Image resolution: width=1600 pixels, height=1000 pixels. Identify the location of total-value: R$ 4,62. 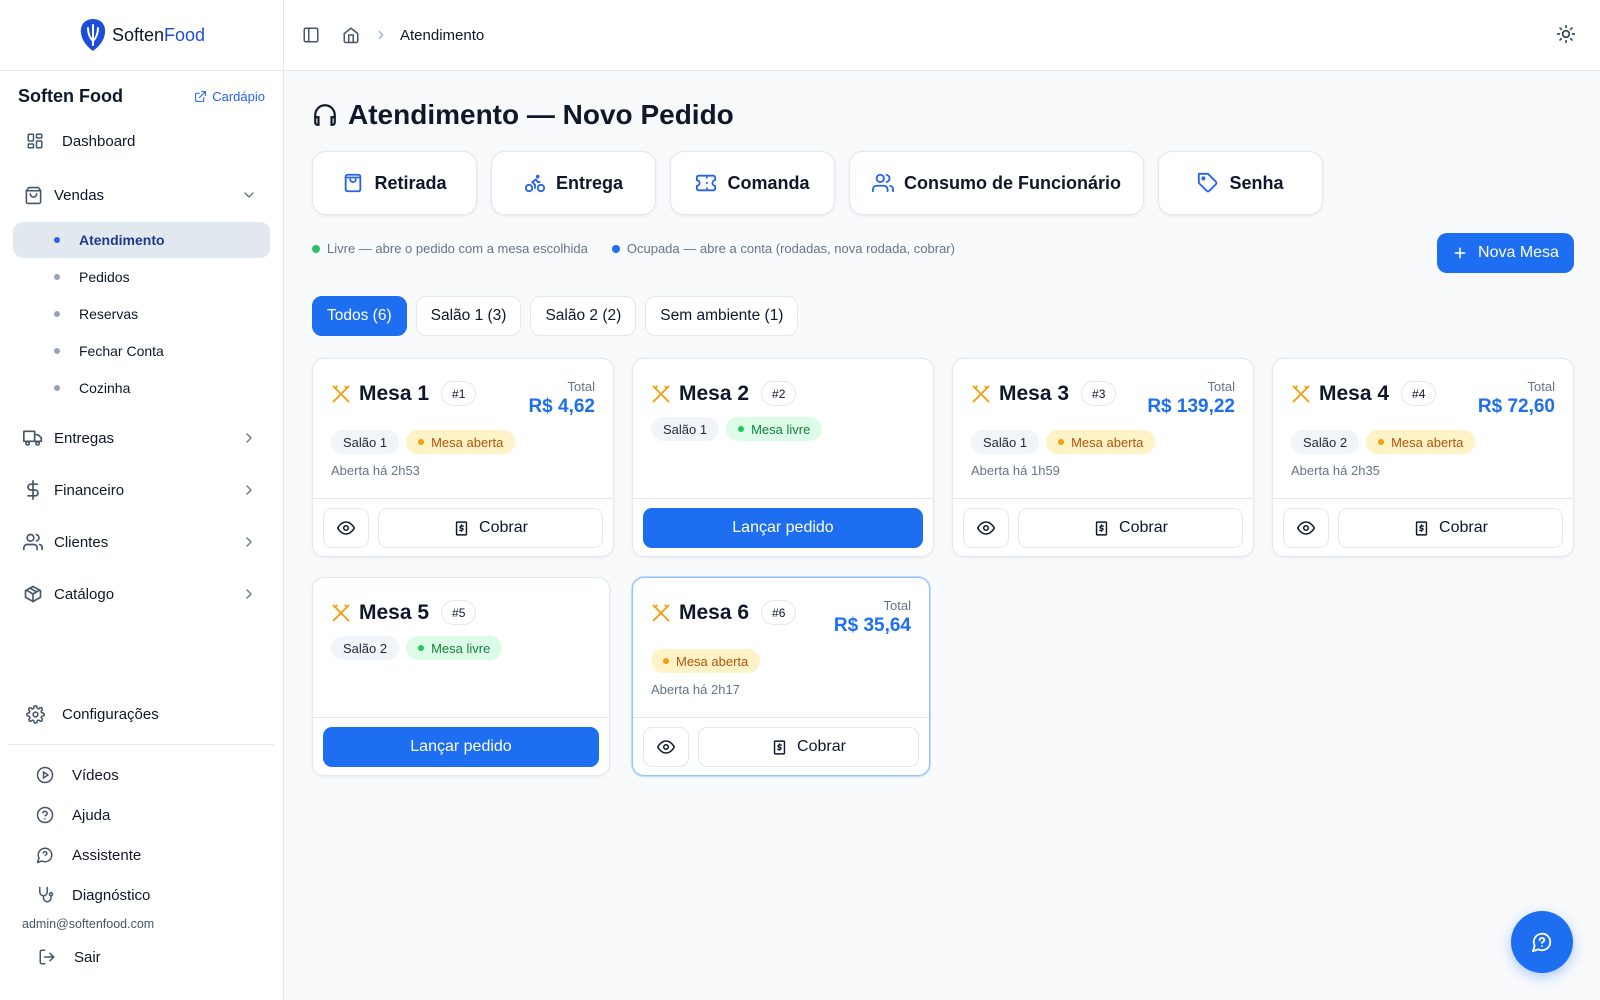
(561, 406).